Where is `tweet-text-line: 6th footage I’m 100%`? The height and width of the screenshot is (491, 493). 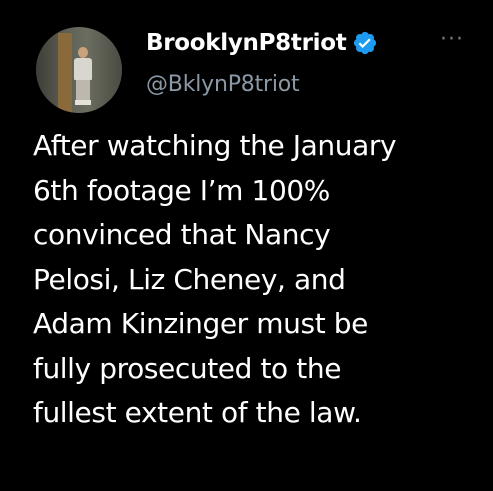
tweet-text-line: 6th footage I’m 100% is located at coordinates (181, 190).